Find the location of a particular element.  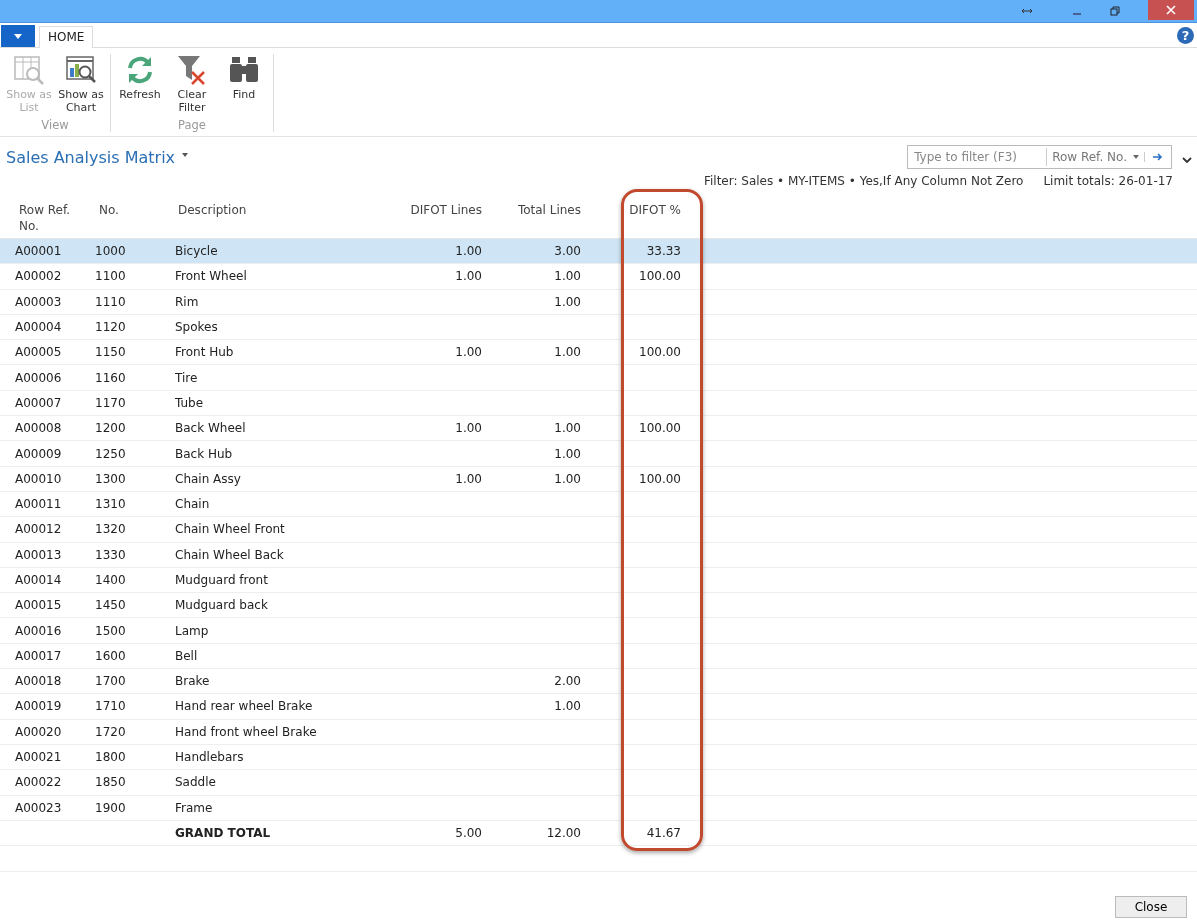

table-row: A00014 1400 Mudguard front is located at coordinates (598, 580).